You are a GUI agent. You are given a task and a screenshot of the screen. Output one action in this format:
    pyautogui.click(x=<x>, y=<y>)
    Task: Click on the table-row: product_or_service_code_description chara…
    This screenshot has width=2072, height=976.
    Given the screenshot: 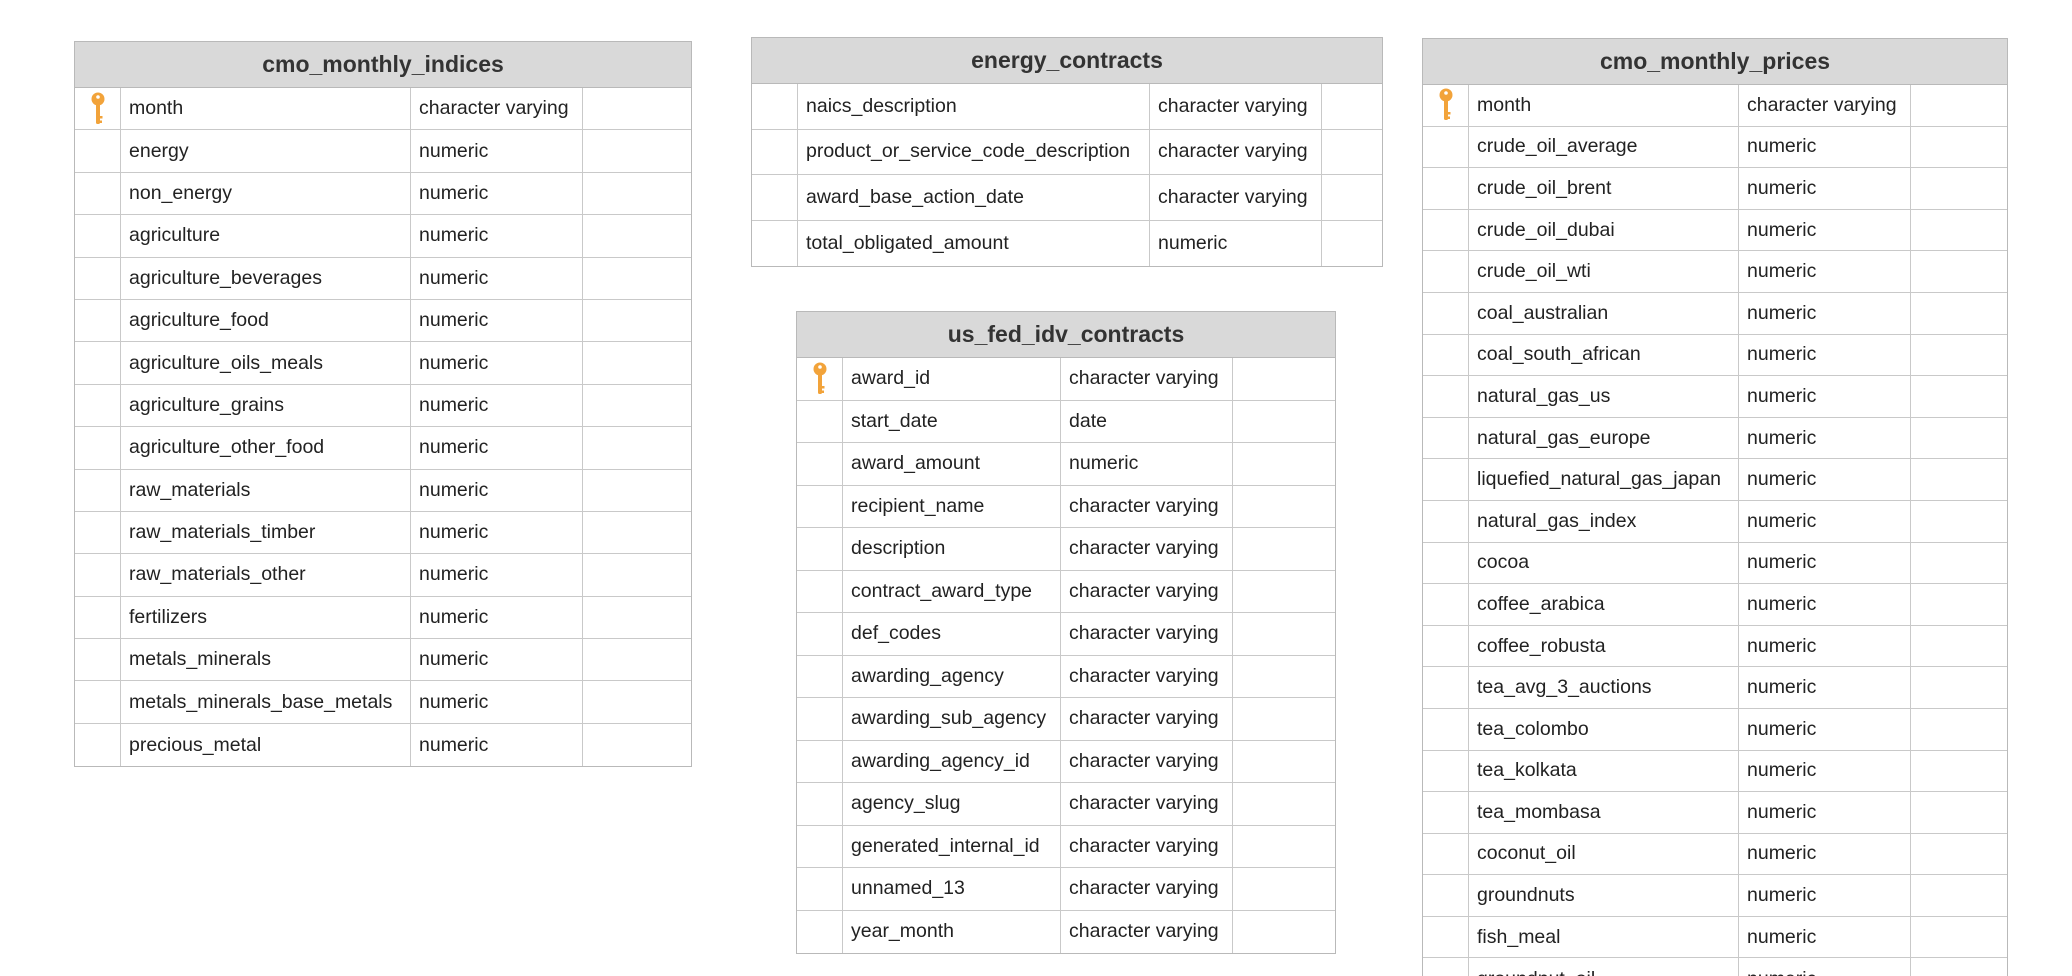 What is the action you would take?
    pyautogui.click(x=1067, y=152)
    